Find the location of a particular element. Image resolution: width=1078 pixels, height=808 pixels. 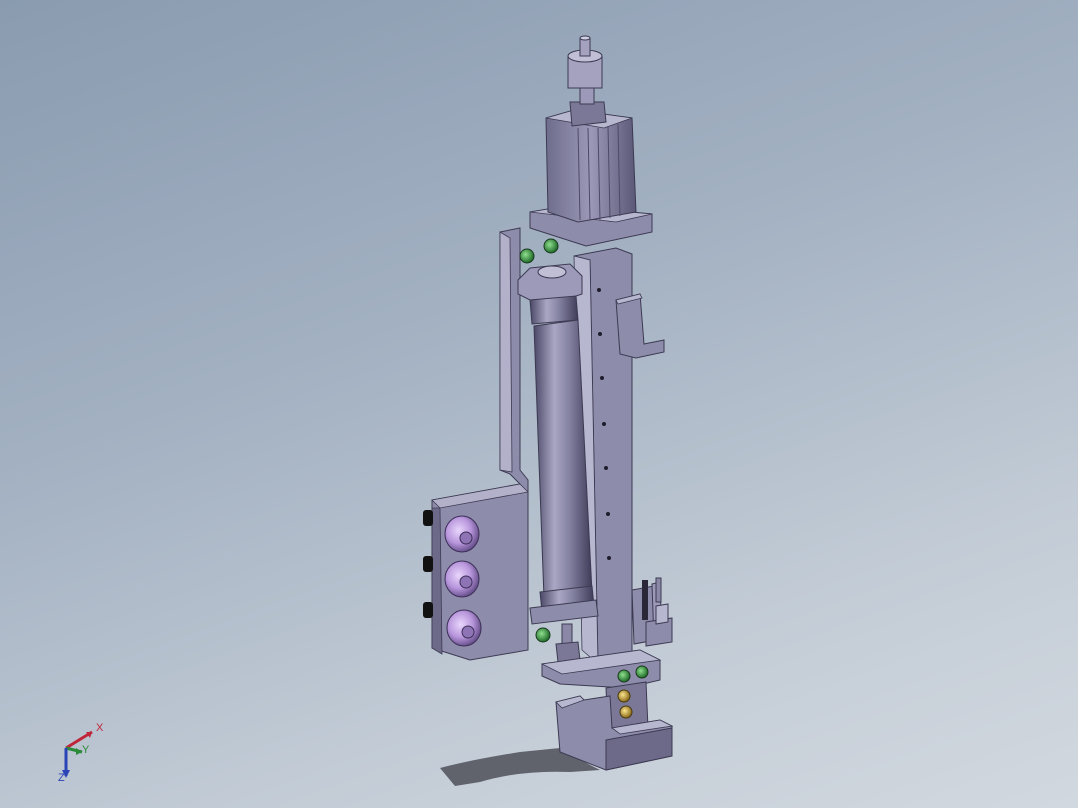

coordinate-triad: X Y Z is located at coordinates (82, 753).